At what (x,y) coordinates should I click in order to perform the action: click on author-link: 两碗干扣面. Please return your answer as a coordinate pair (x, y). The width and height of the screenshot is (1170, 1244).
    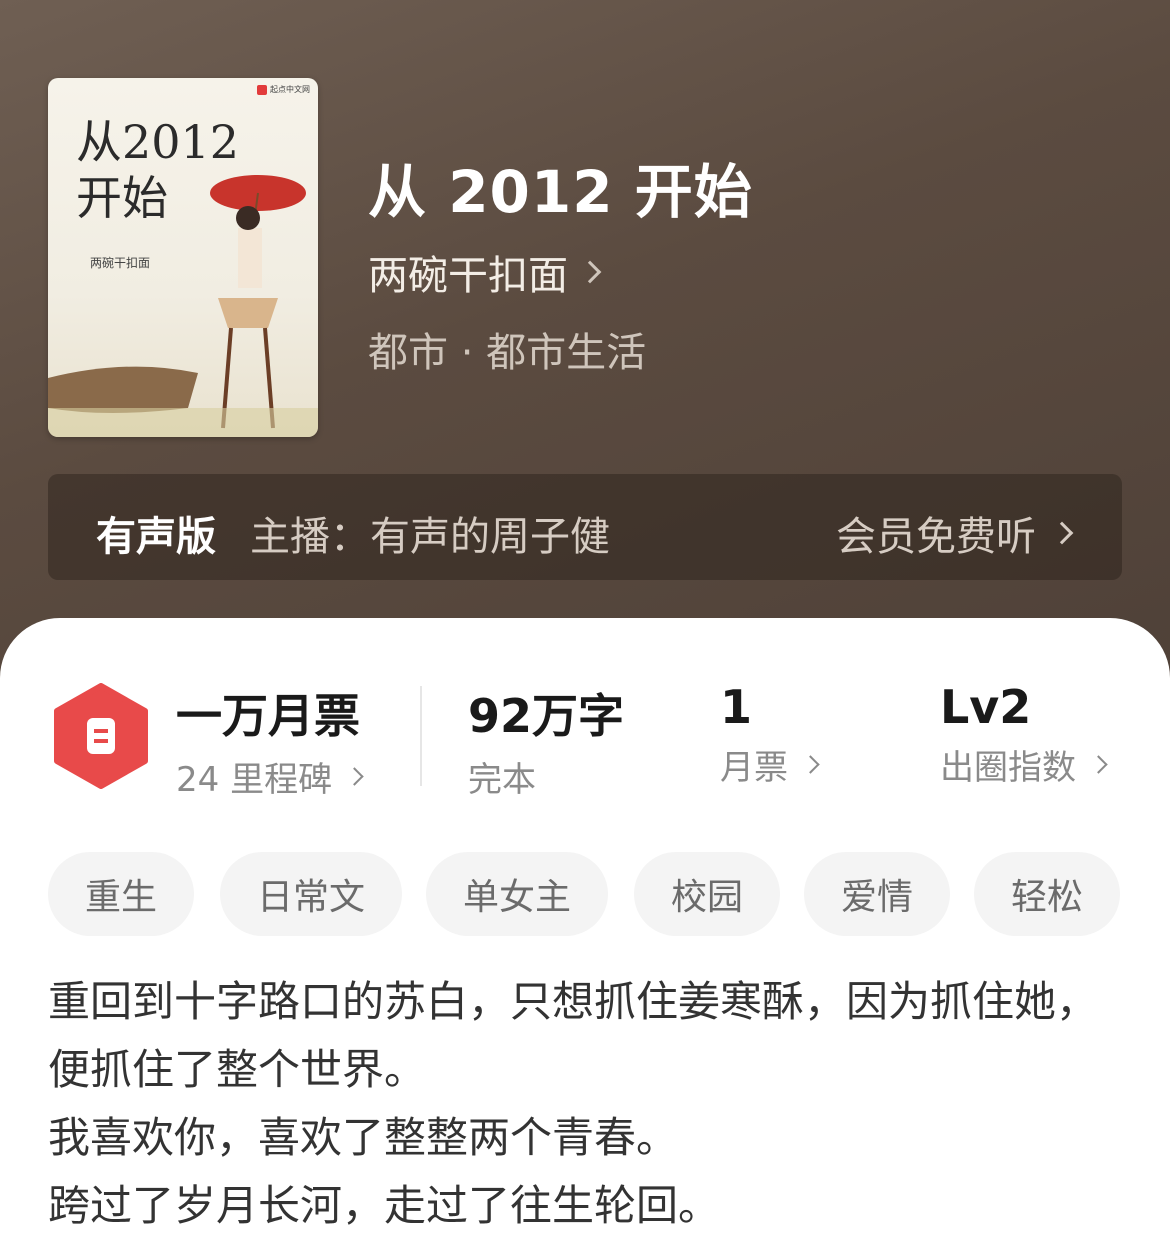
    Looking at the image, I should click on (485, 272).